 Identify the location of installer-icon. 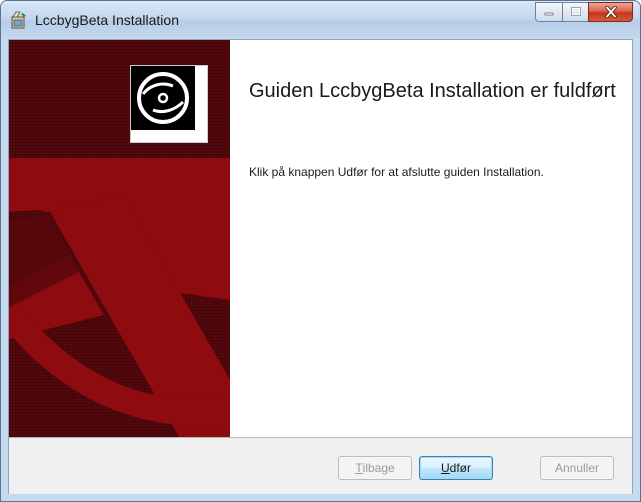
(19, 20).